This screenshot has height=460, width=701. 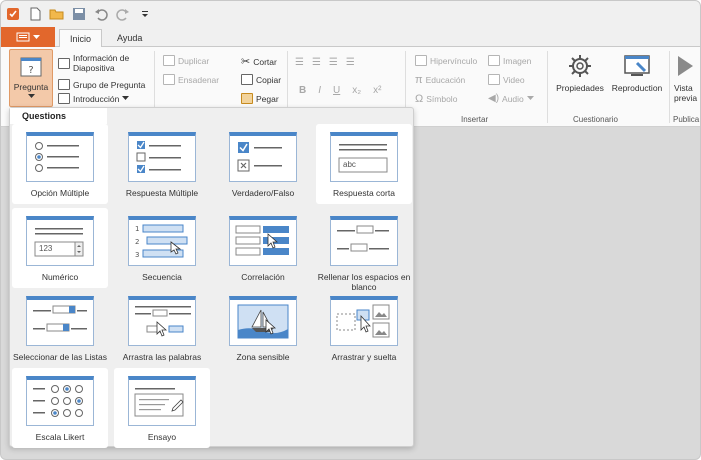 What do you see at coordinates (101, 14) in the screenshot?
I see `undo-icon` at bounding box center [101, 14].